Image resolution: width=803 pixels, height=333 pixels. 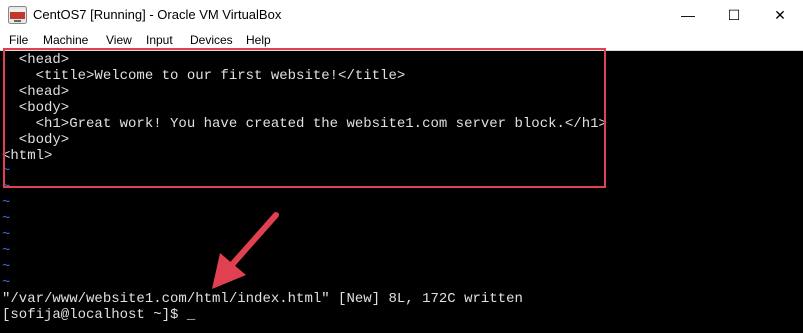 What do you see at coordinates (258, 40) in the screenshot?
I see `menu-help: Help` at bounding box center [258, 40].